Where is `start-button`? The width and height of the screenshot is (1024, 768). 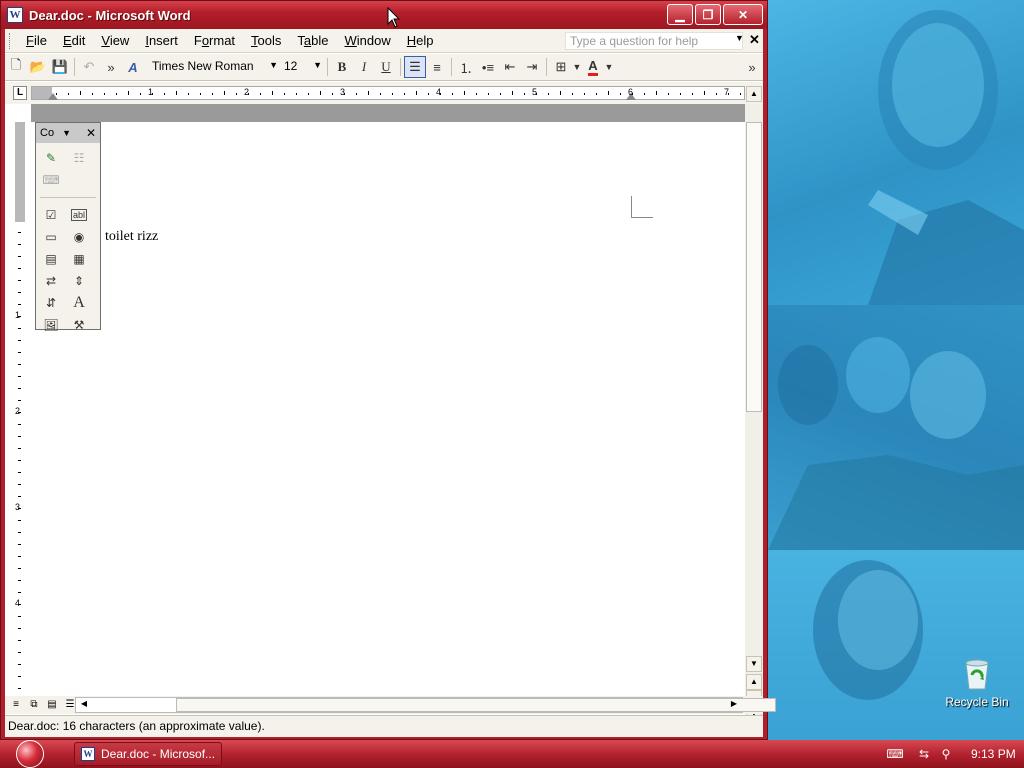 start-button is located at coordinates (30, 754).